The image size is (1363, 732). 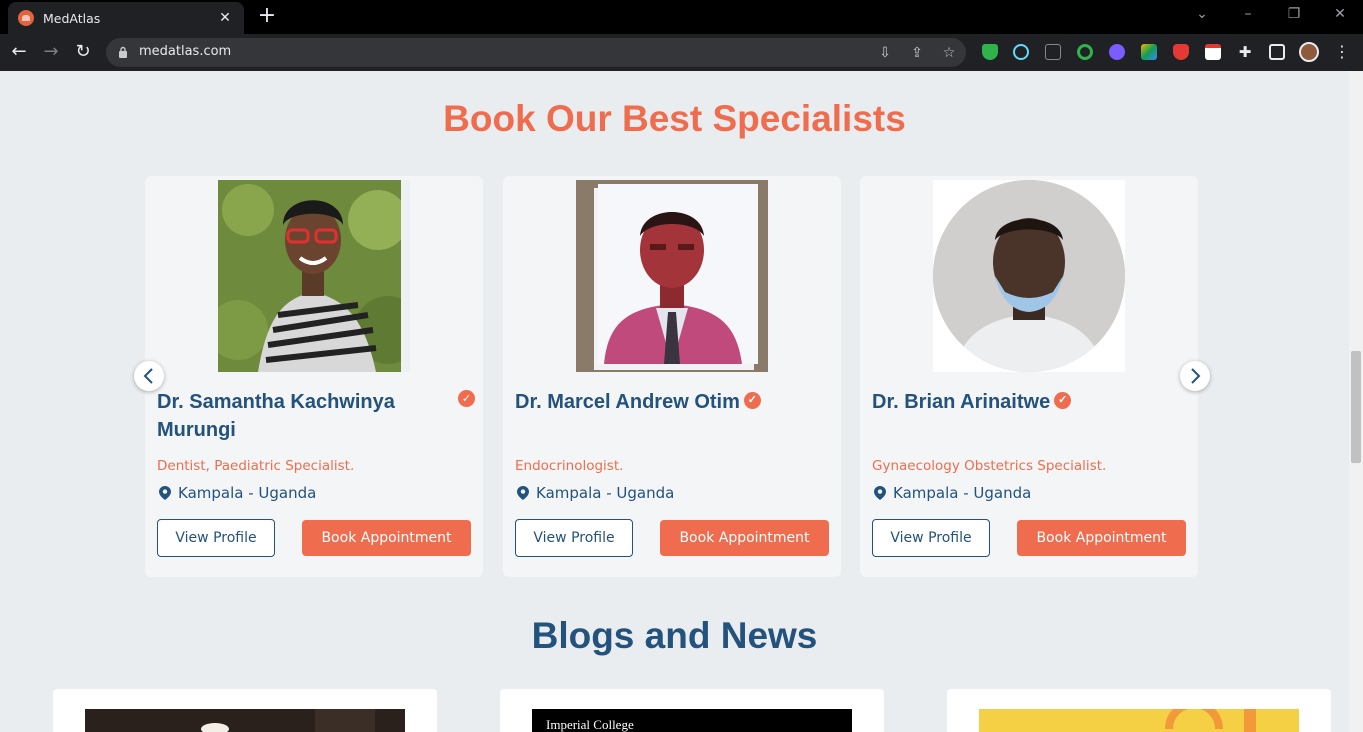 I want to click on chevron-right-icon, so click(x=1196, y=376).